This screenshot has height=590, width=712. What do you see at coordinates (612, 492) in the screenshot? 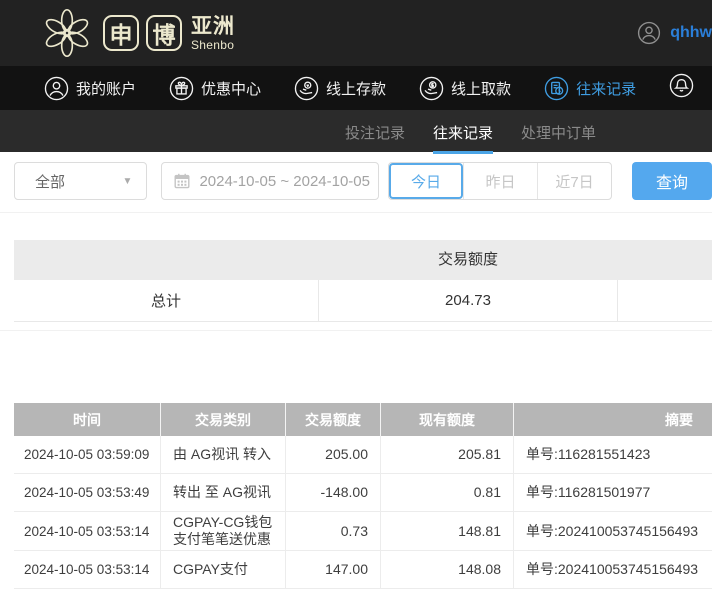
I see `cell-memo: 单号:116281501977` at bounding box center [612, 492].